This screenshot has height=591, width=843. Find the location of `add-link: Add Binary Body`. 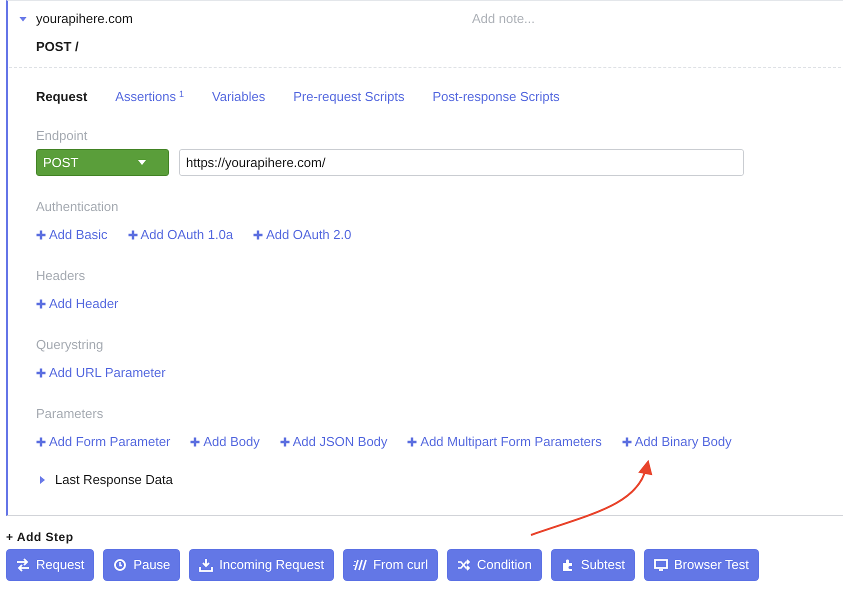

add-link: Add Binary Body is located at coordinates (677, 442).